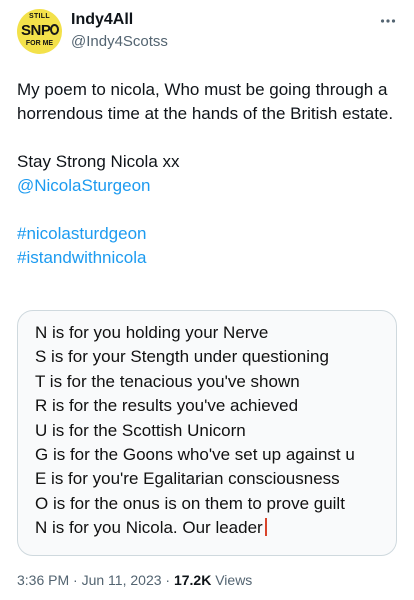  What do you see at coordinates (81, 233) in the screenshot?
I see `hashtag-link-1: #nicolasturdgeon` at bounding box center [81, 233].